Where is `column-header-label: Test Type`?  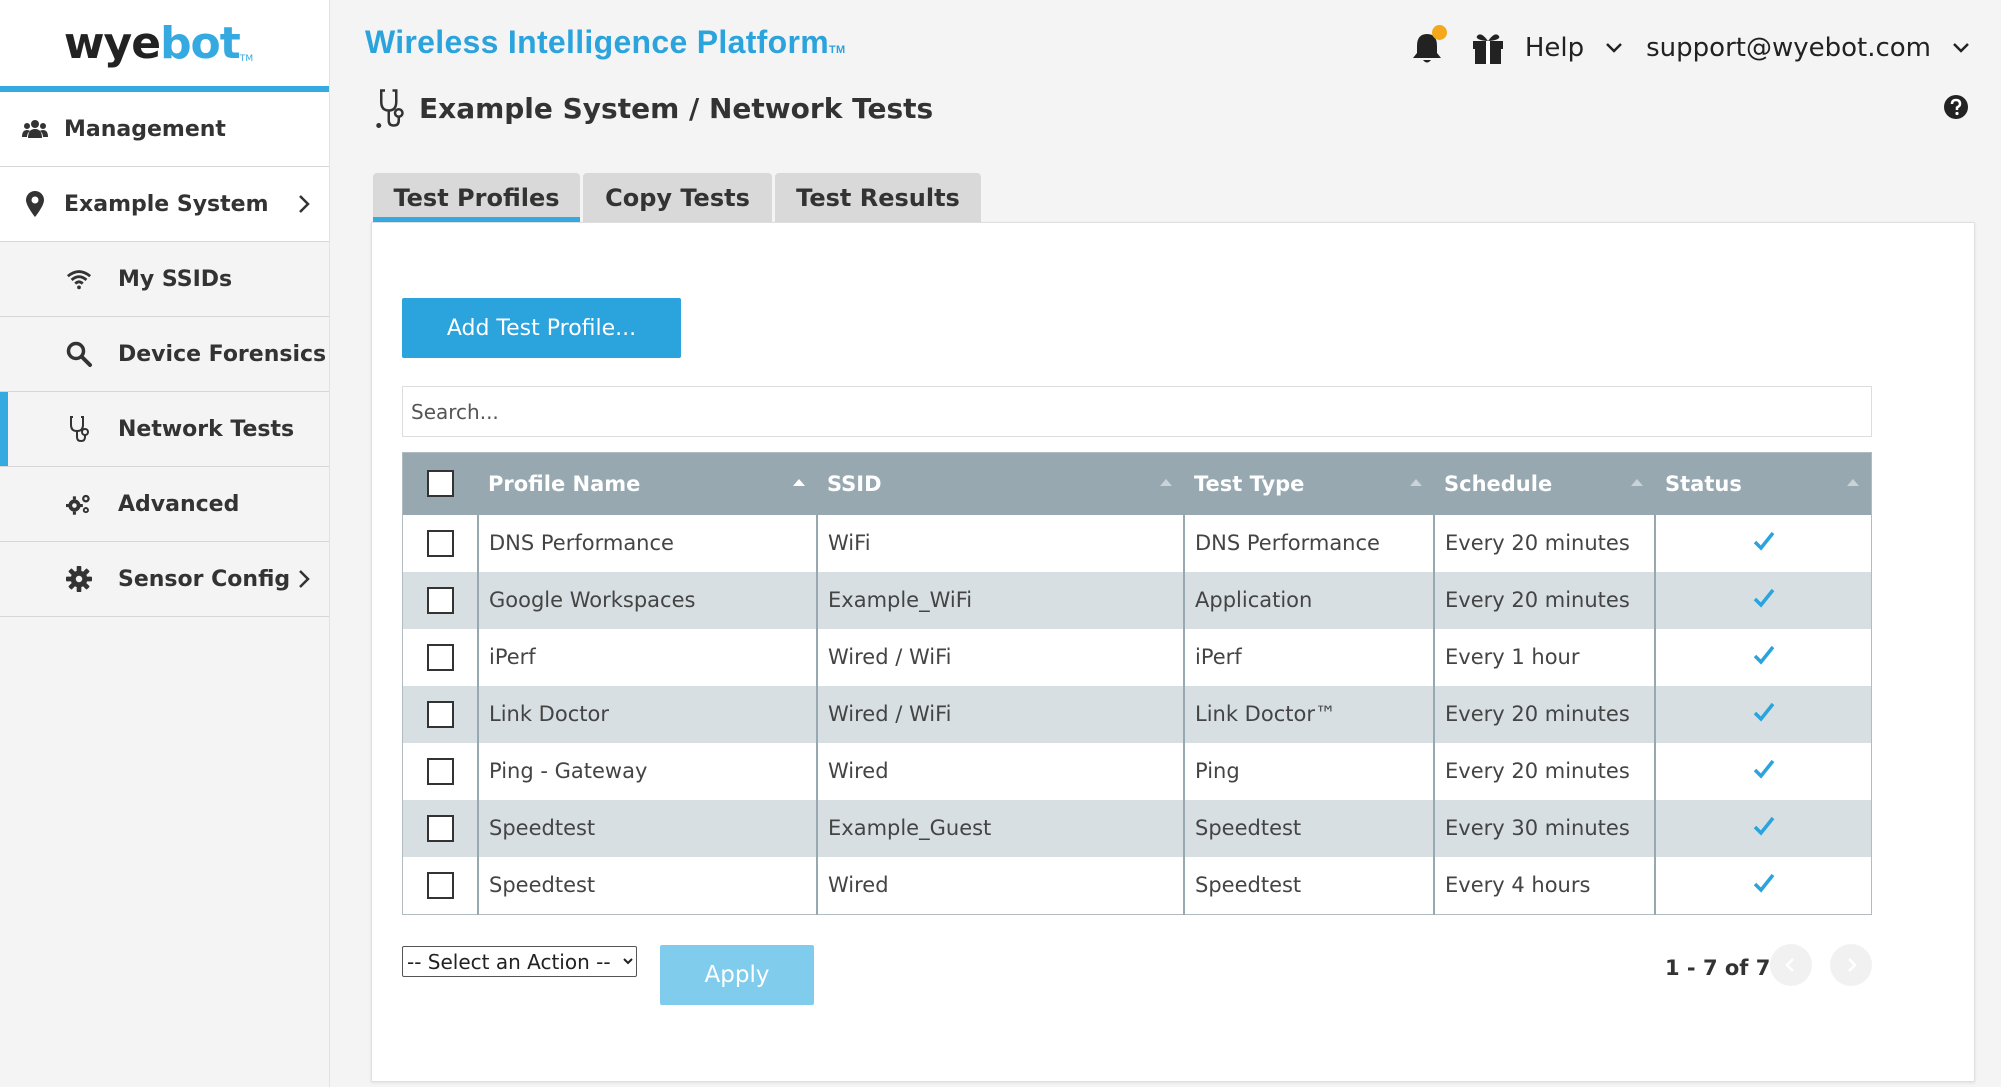 column-header-label: Test Type is located at coordinates (1249, 483).